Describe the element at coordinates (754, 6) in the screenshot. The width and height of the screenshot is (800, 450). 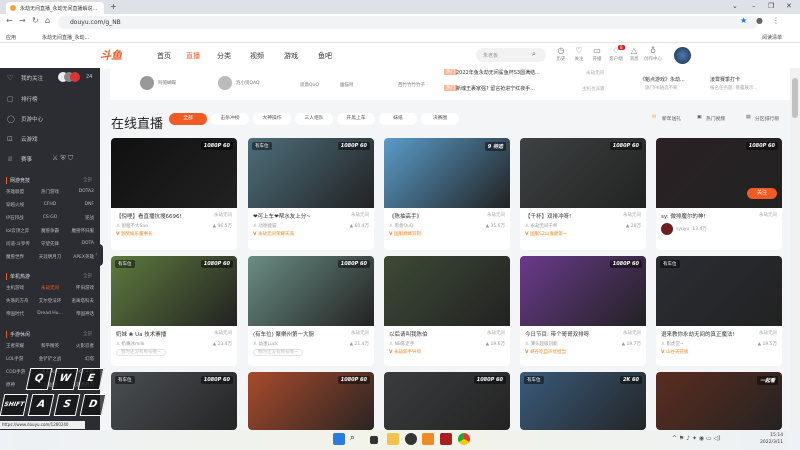
I see `minimize-icon: –` at that location.